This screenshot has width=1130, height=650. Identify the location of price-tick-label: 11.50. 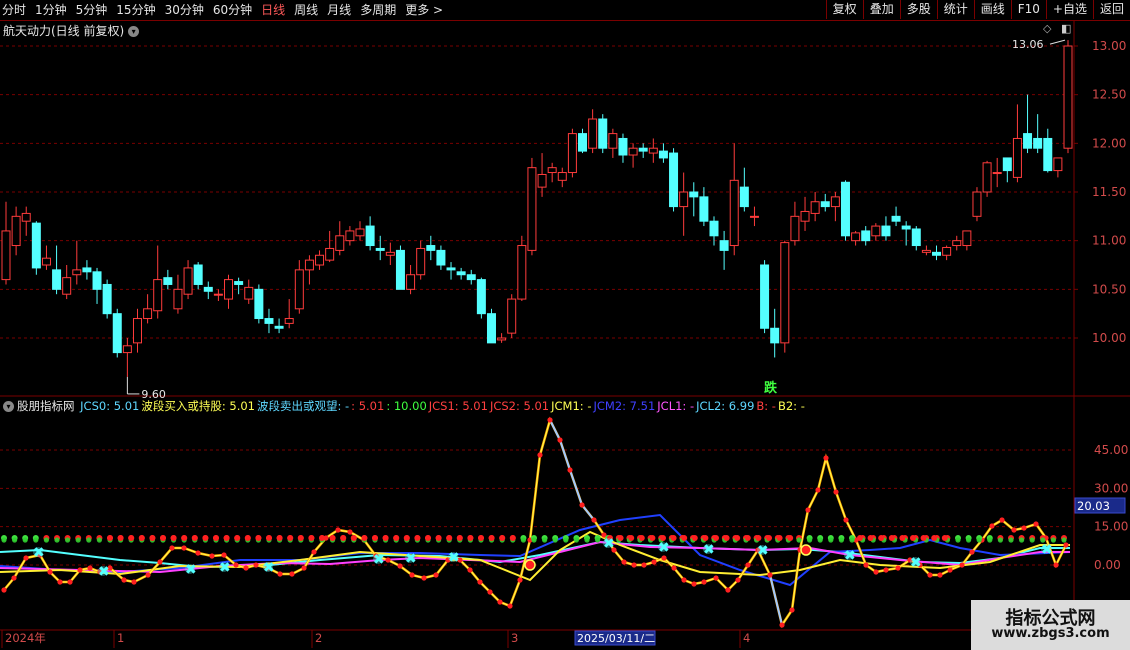
(1109, 192).